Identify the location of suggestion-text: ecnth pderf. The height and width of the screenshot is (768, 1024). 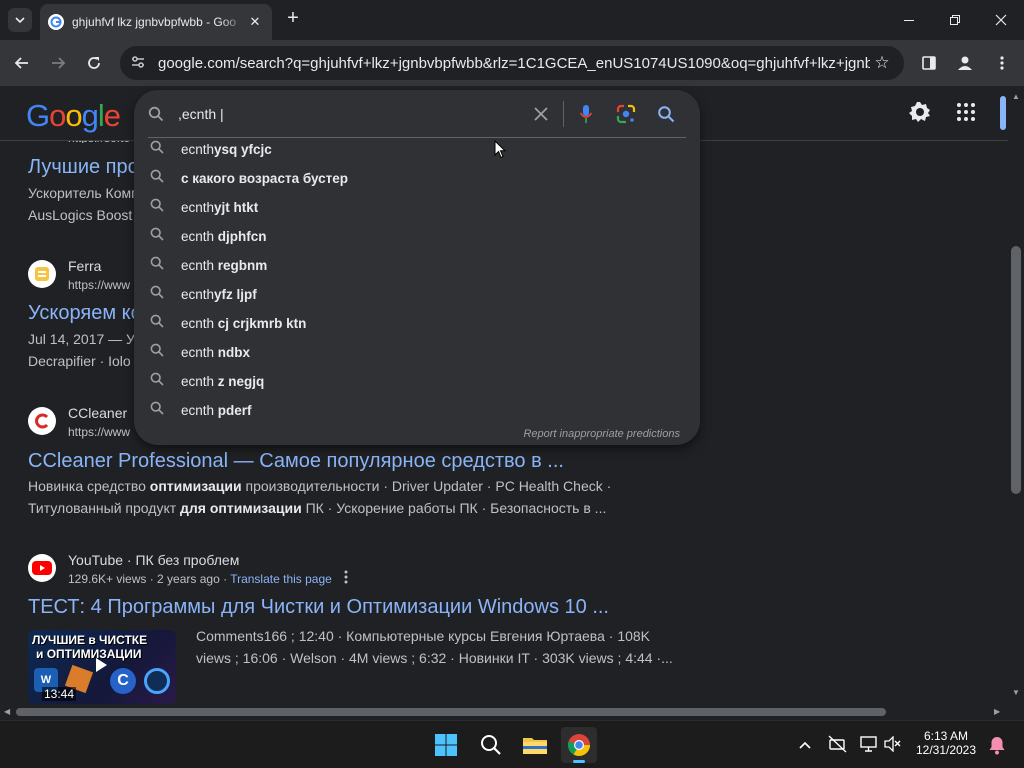
(216, 410).